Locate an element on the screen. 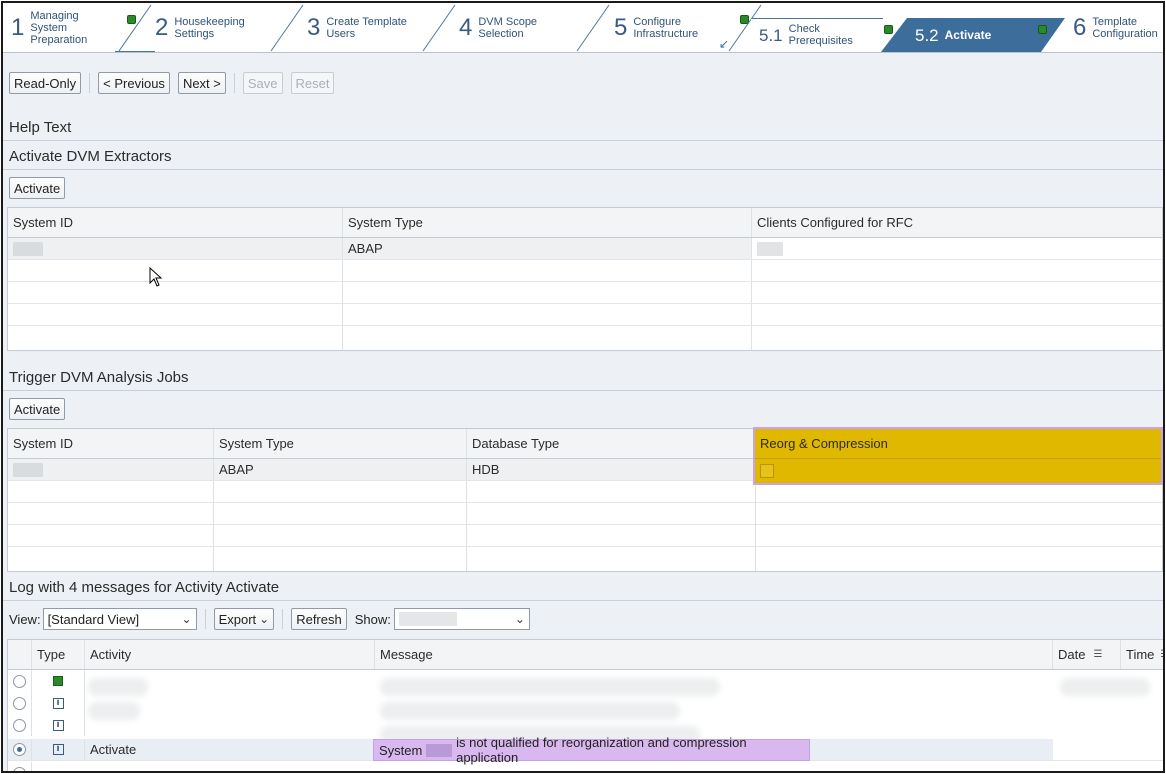 This screenshot has width=1166, height=774. table-header: Type Activity Message Date ☰ Time ☰ is located at coordinates (585, 655).